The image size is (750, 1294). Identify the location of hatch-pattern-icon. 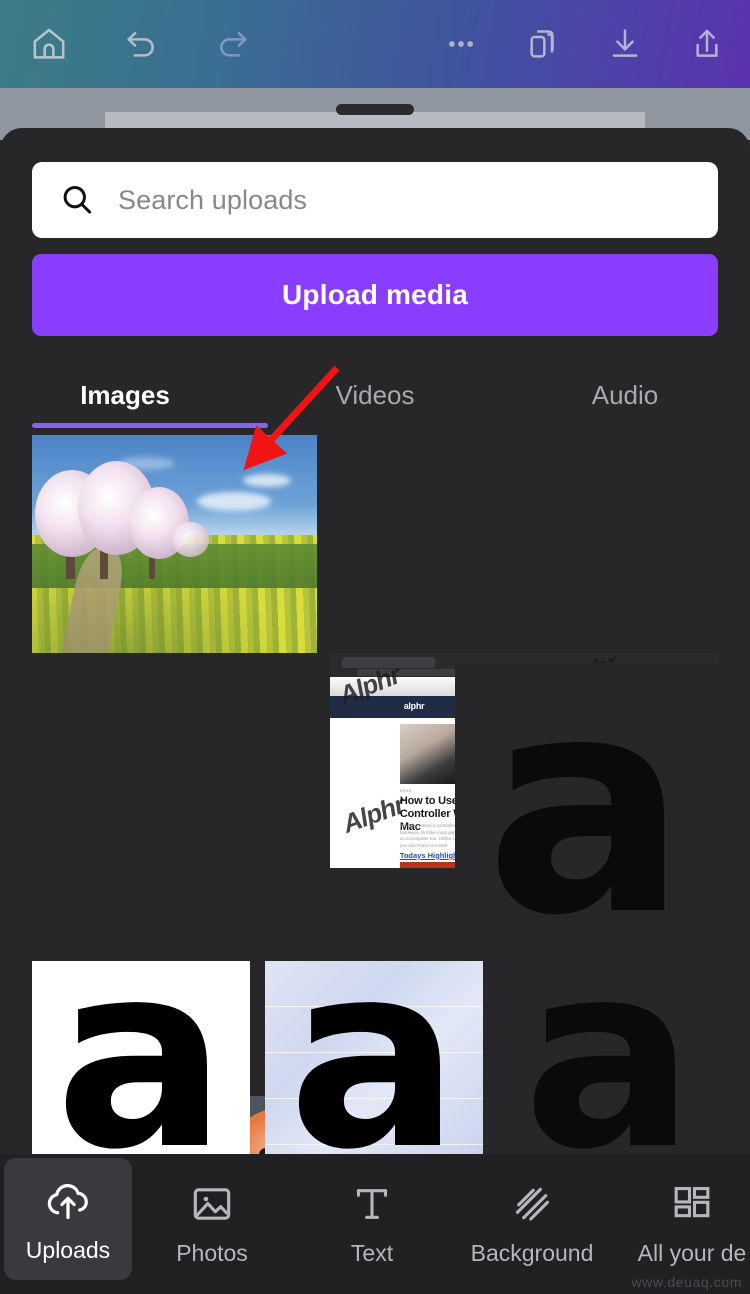
(532, 1204).